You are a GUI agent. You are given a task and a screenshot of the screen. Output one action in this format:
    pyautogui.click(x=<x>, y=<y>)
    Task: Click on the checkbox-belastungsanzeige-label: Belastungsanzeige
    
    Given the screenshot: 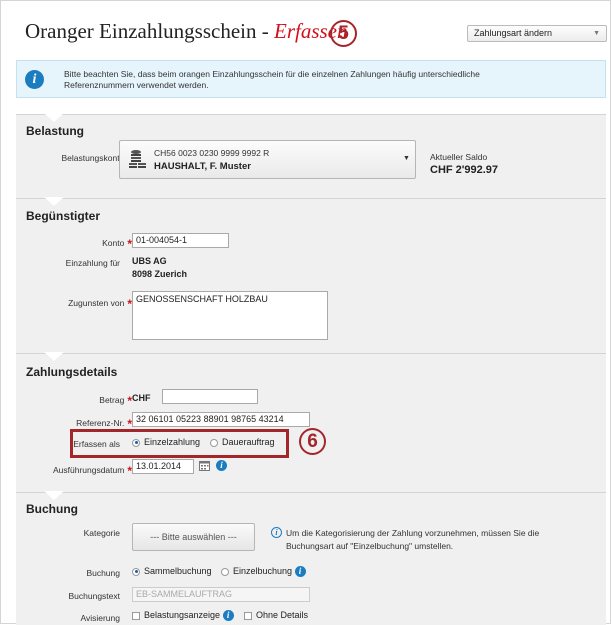 What is the action you would take?
    pyautogui.click(x=182, y=615)
    